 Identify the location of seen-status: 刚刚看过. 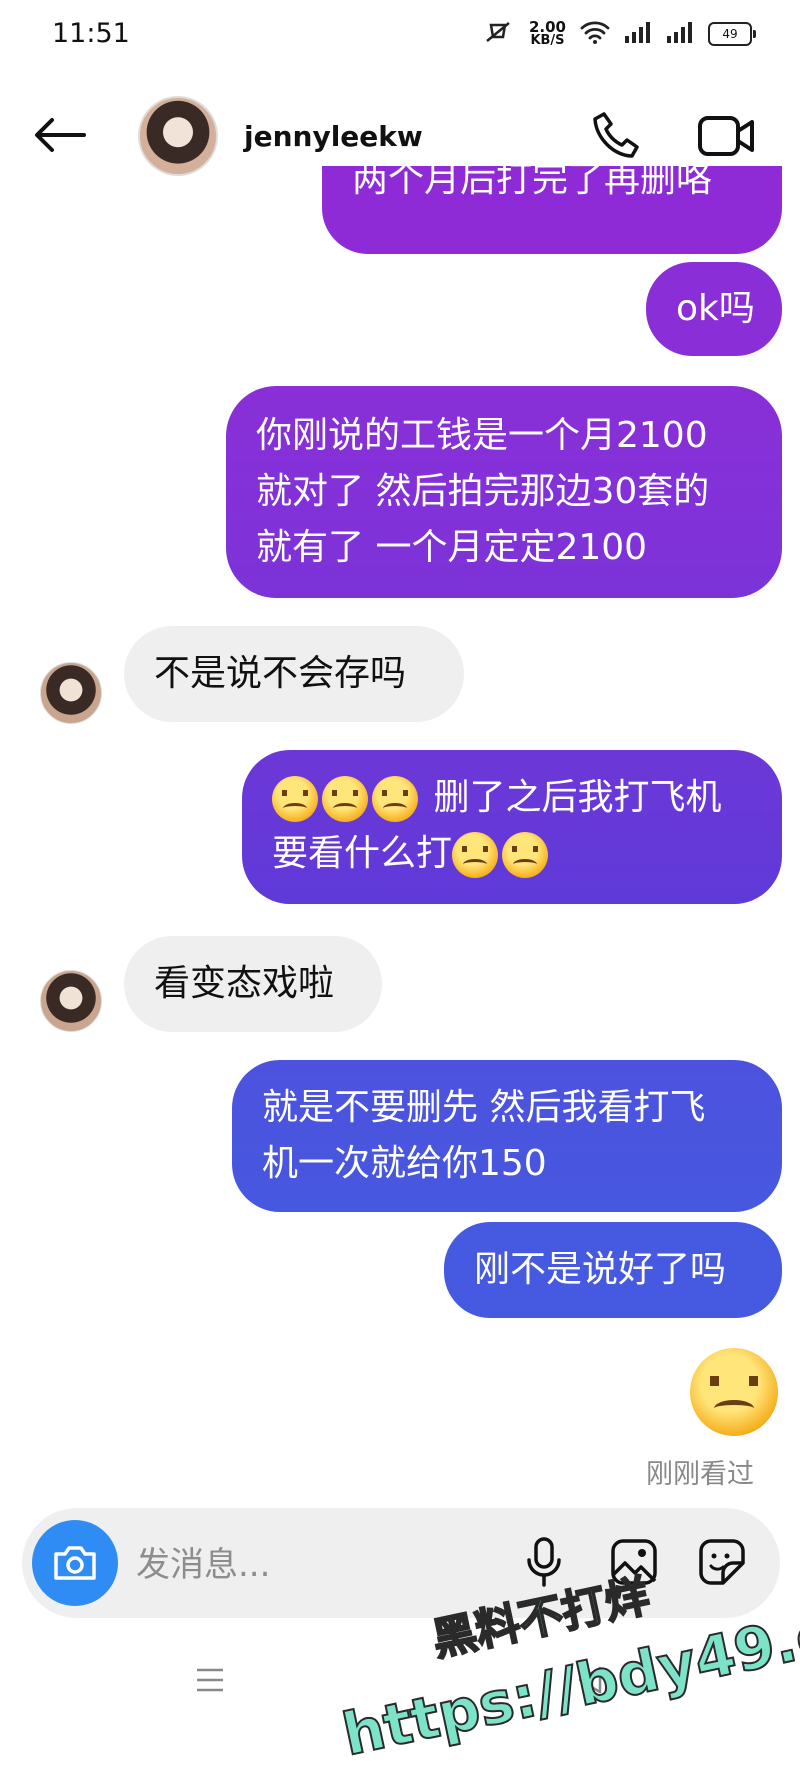
(700, 1474).